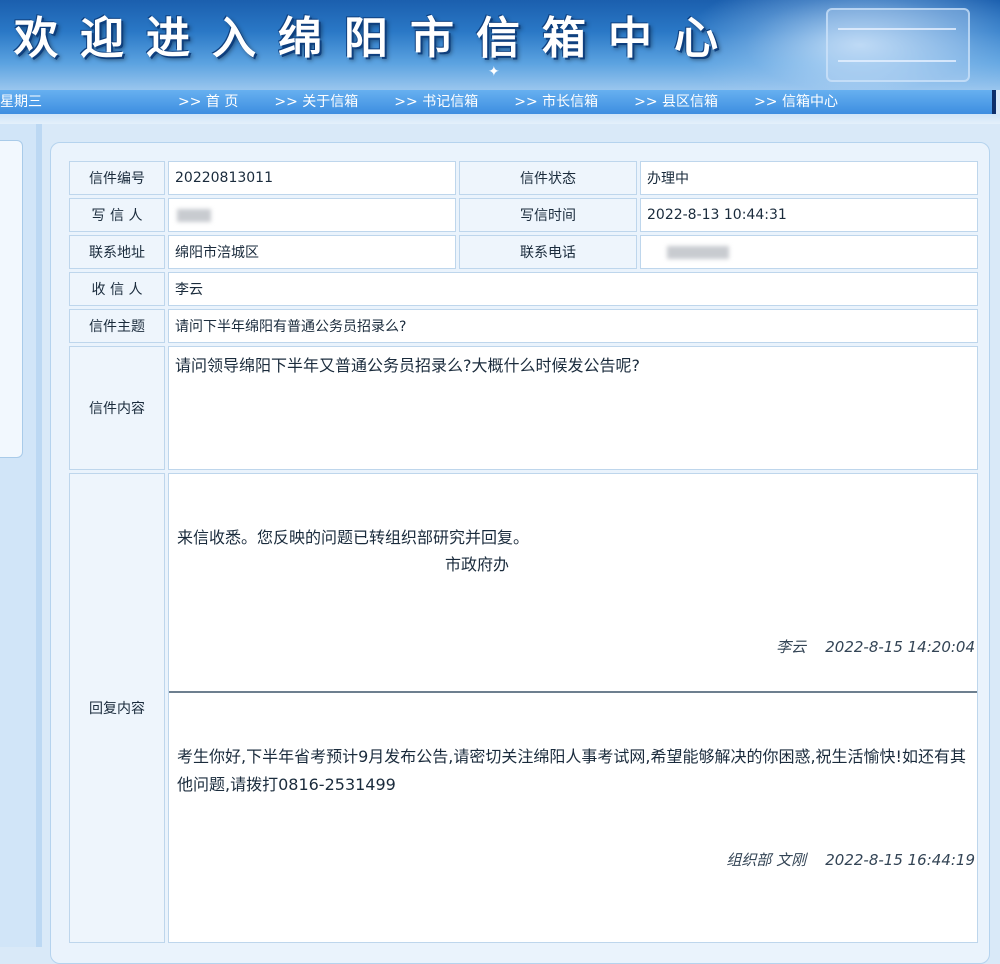  I want to click on nav-item-mayor: >> 市长信箱, so click(556, 102).